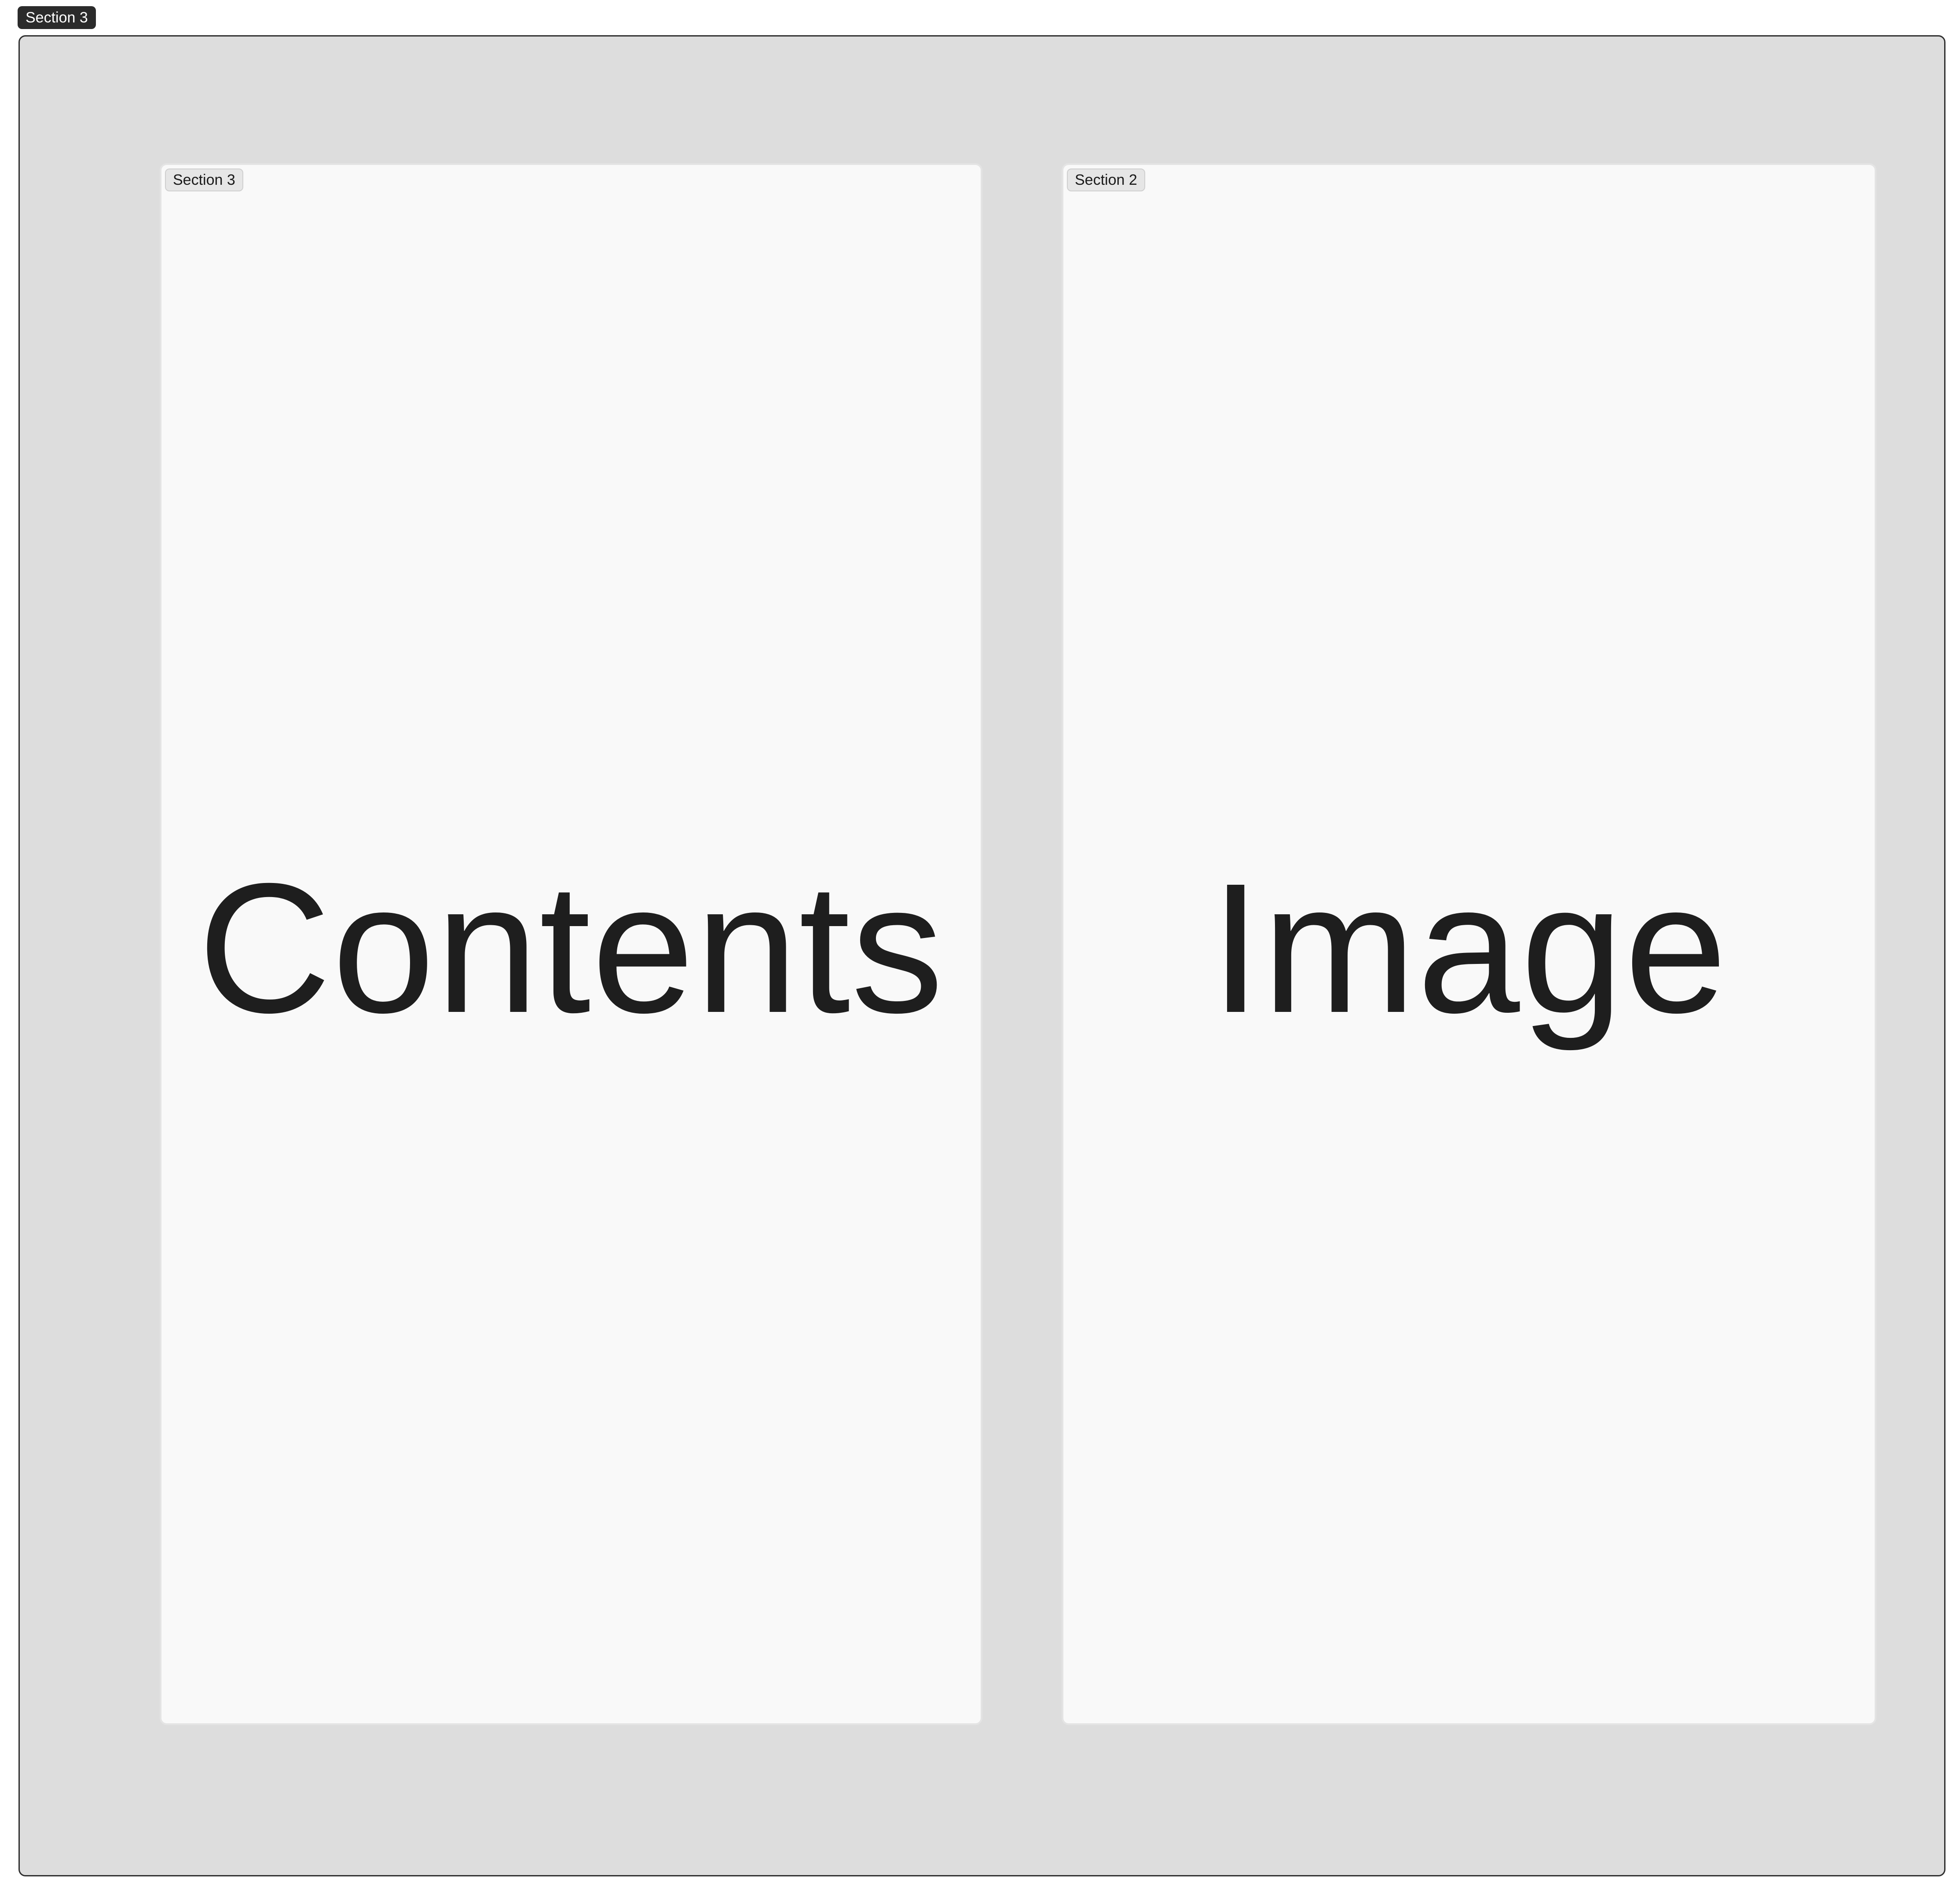  What do you see at coordinates (1469, 948) in the screenshot?
I see `image-placeholder-text: Image` at bounding box center [1469, 948].